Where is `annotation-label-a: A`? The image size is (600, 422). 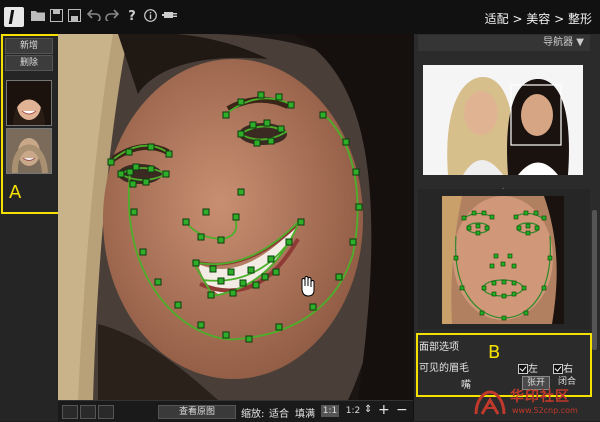 annotation-label-a: A is located at coordinates (15, 192).